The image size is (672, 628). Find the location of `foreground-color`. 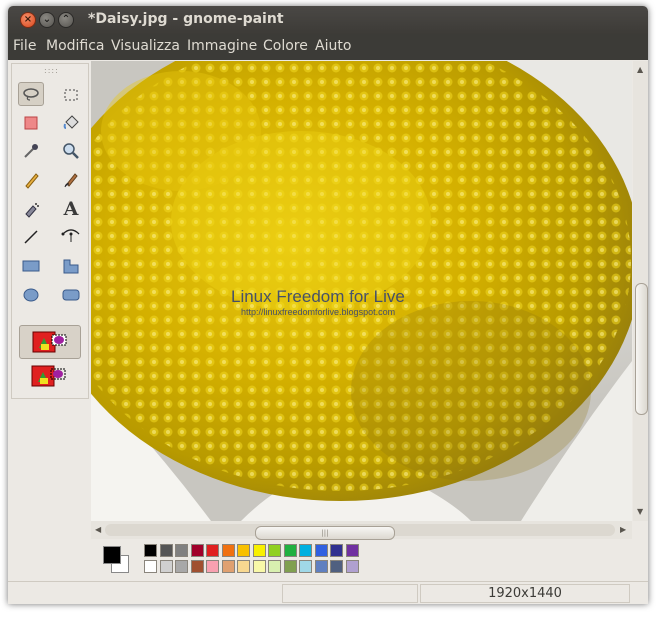

foreground-color is located at coordinates (112, 555).